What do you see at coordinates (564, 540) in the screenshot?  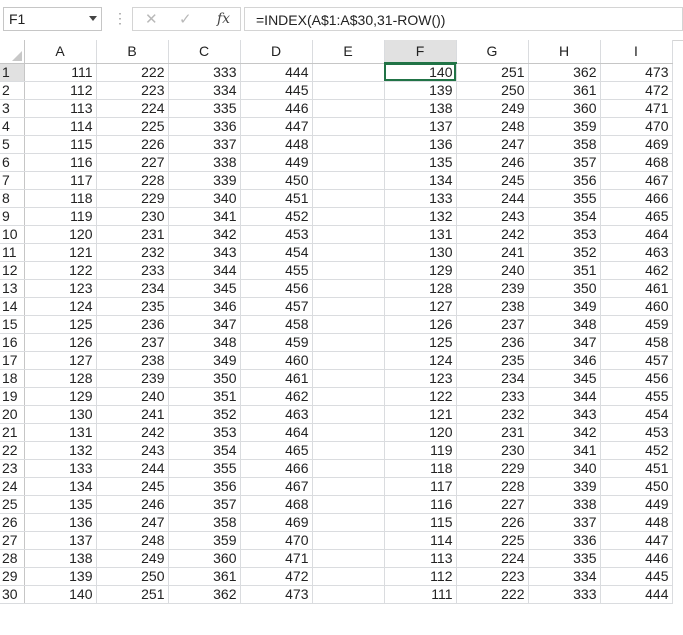 I see `cell-h27: 336` at bounding box center [564, 540].